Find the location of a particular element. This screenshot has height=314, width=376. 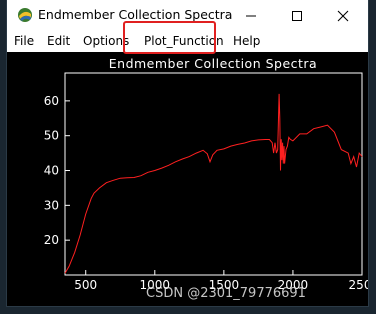

x-tick-label: 250 is located at coordinates (358, 285).